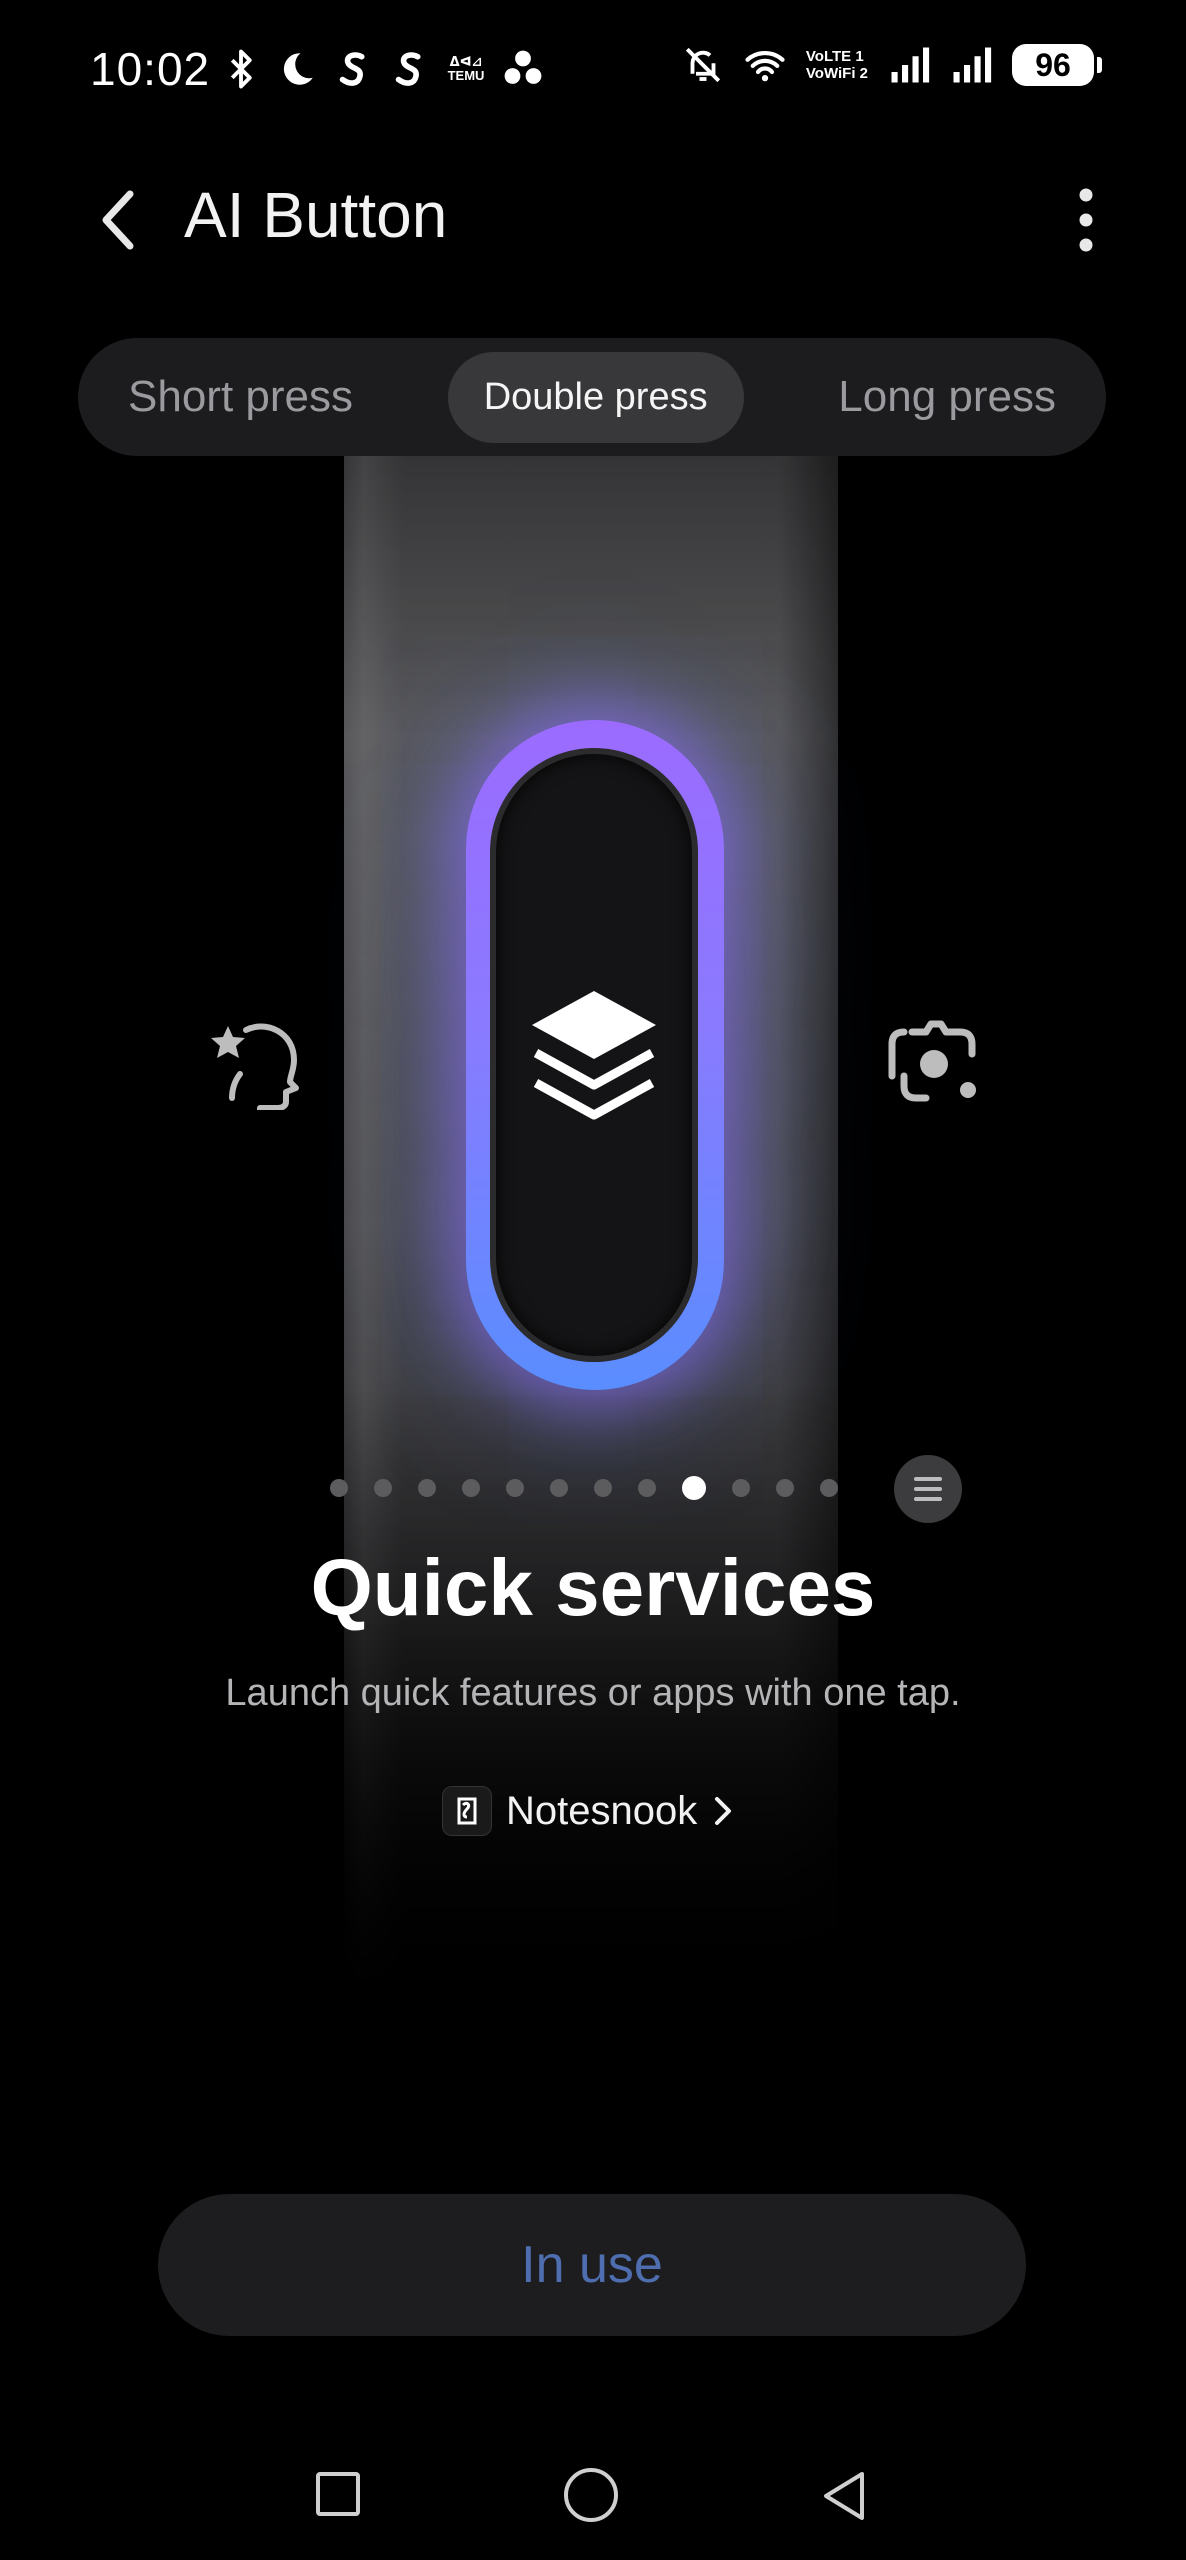  I want to click on press-type-tabs: Short press Double press Long press, so click(592, 397).